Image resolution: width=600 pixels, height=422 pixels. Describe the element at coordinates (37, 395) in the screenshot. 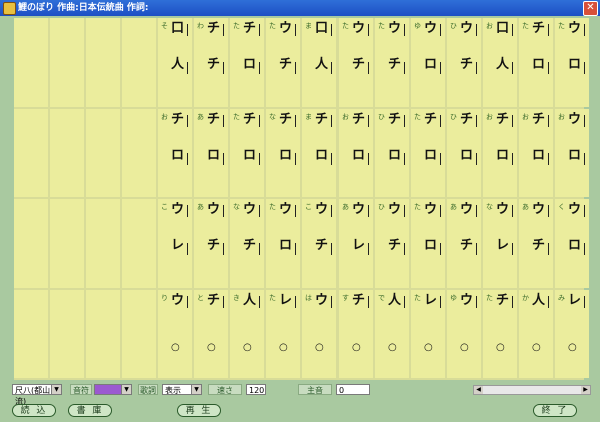

I see `instrument-select: 尺八(都山流) ▼` at that location.